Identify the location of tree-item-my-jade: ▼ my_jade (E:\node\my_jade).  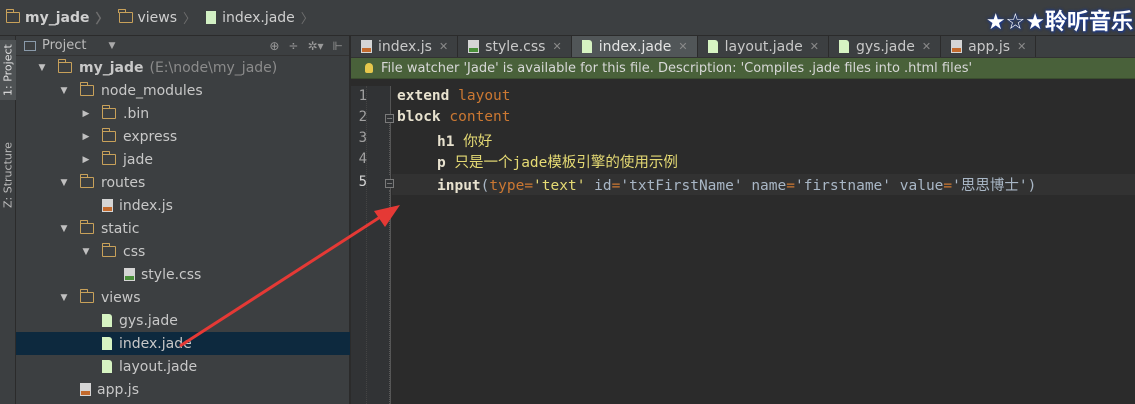
(183, 67).